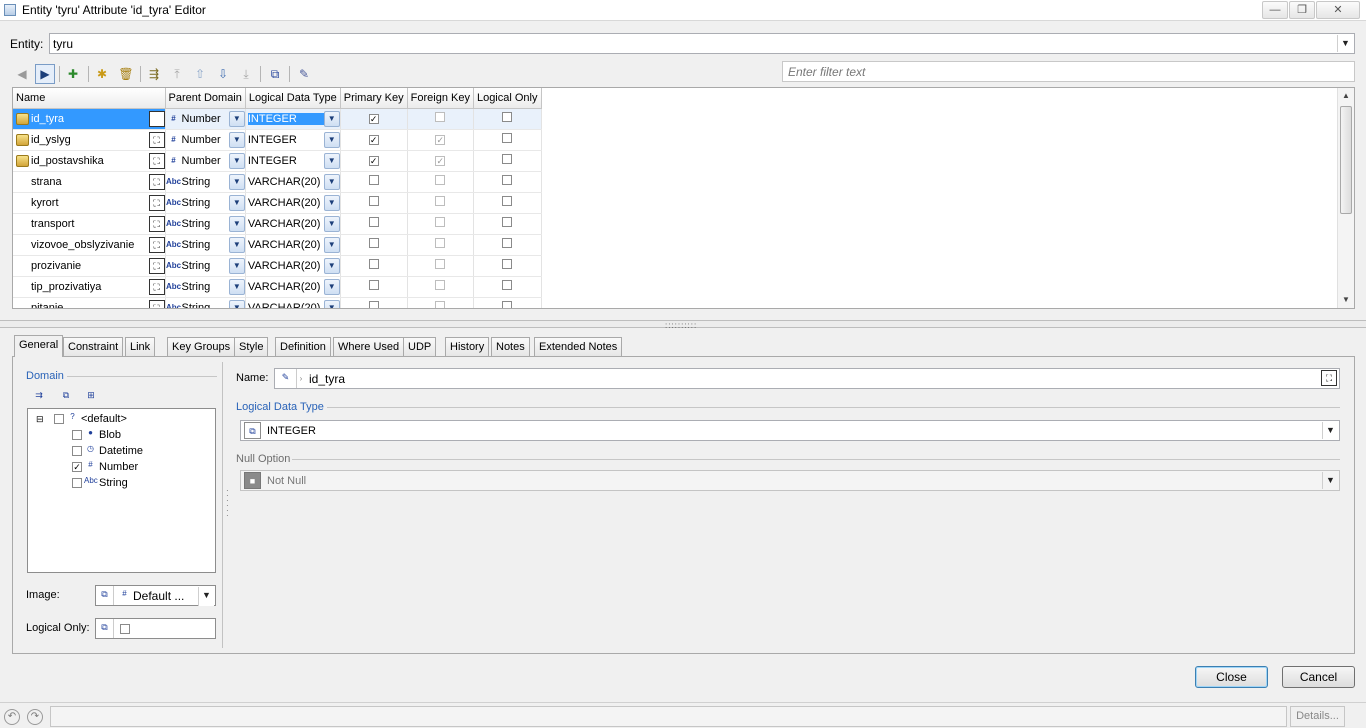 The image size is (1366, 728). What do you see at coordinates (1318, 677) in the screenshot?
I see `cancel-button: Cancel` at bounding box center [1318, 677].